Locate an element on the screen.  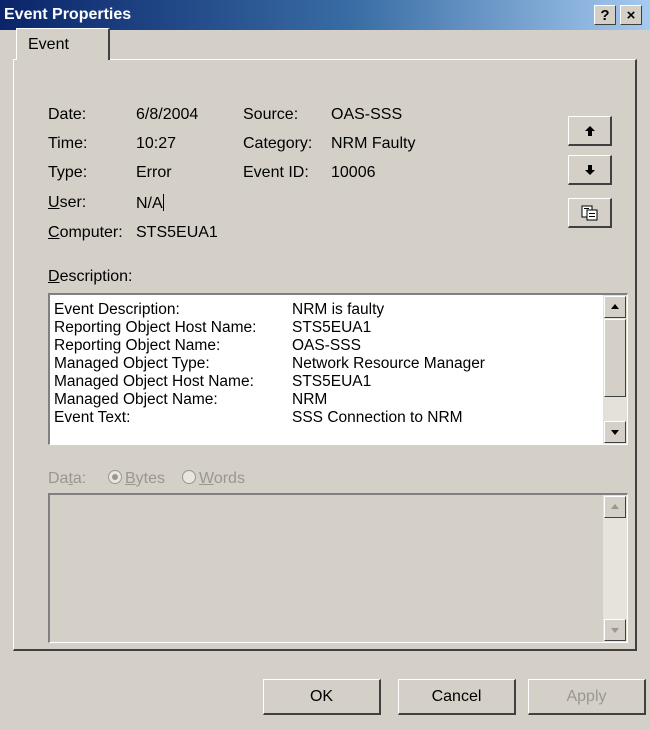
title-bar: Event Properties ? × is located at coordinates (325, 15).